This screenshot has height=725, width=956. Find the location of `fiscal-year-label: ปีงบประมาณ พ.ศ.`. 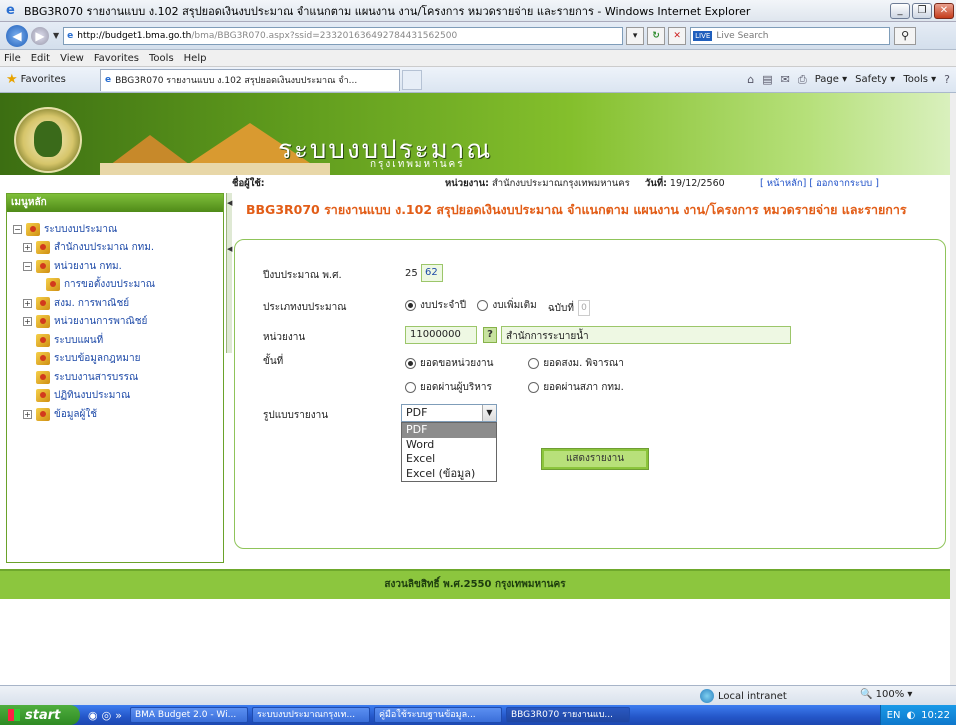

fiscal-year-label: ปีงบประมาณ พ.ศ. is located at coordinates (302, 275).